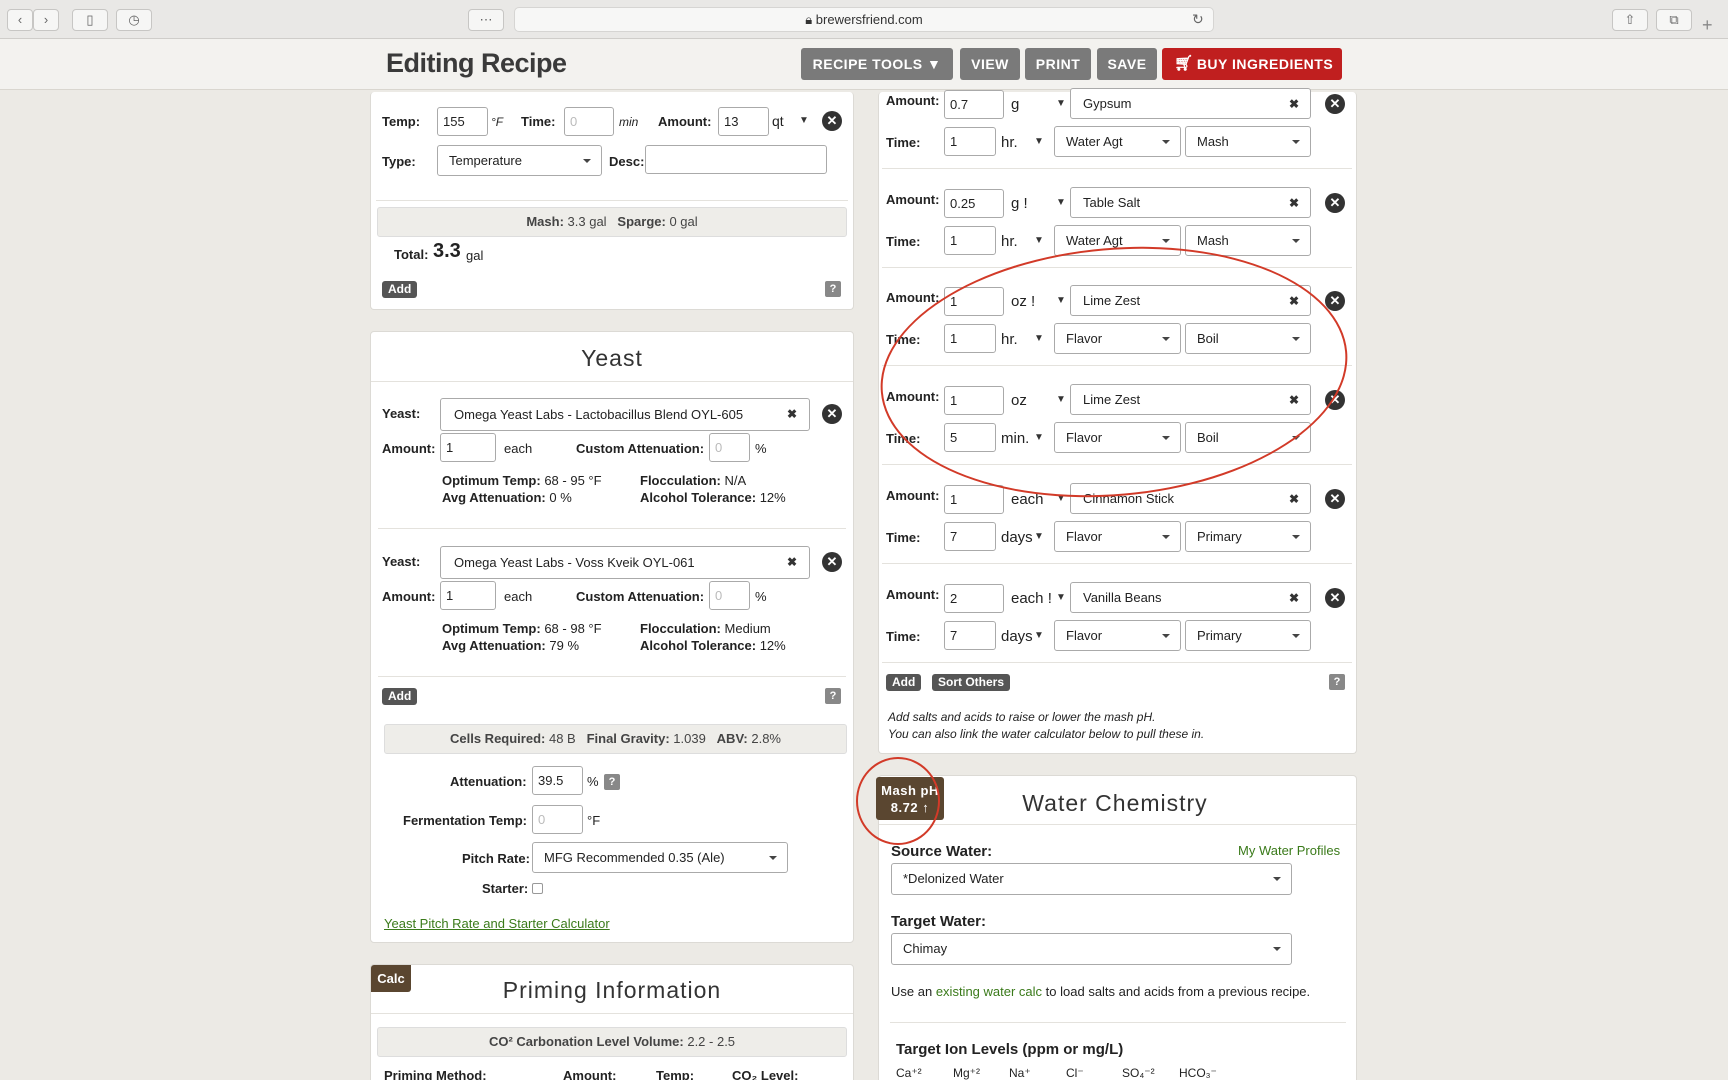 The image size is (1728, 1080). I want to click on amount-input: 13, so click(743, 121).